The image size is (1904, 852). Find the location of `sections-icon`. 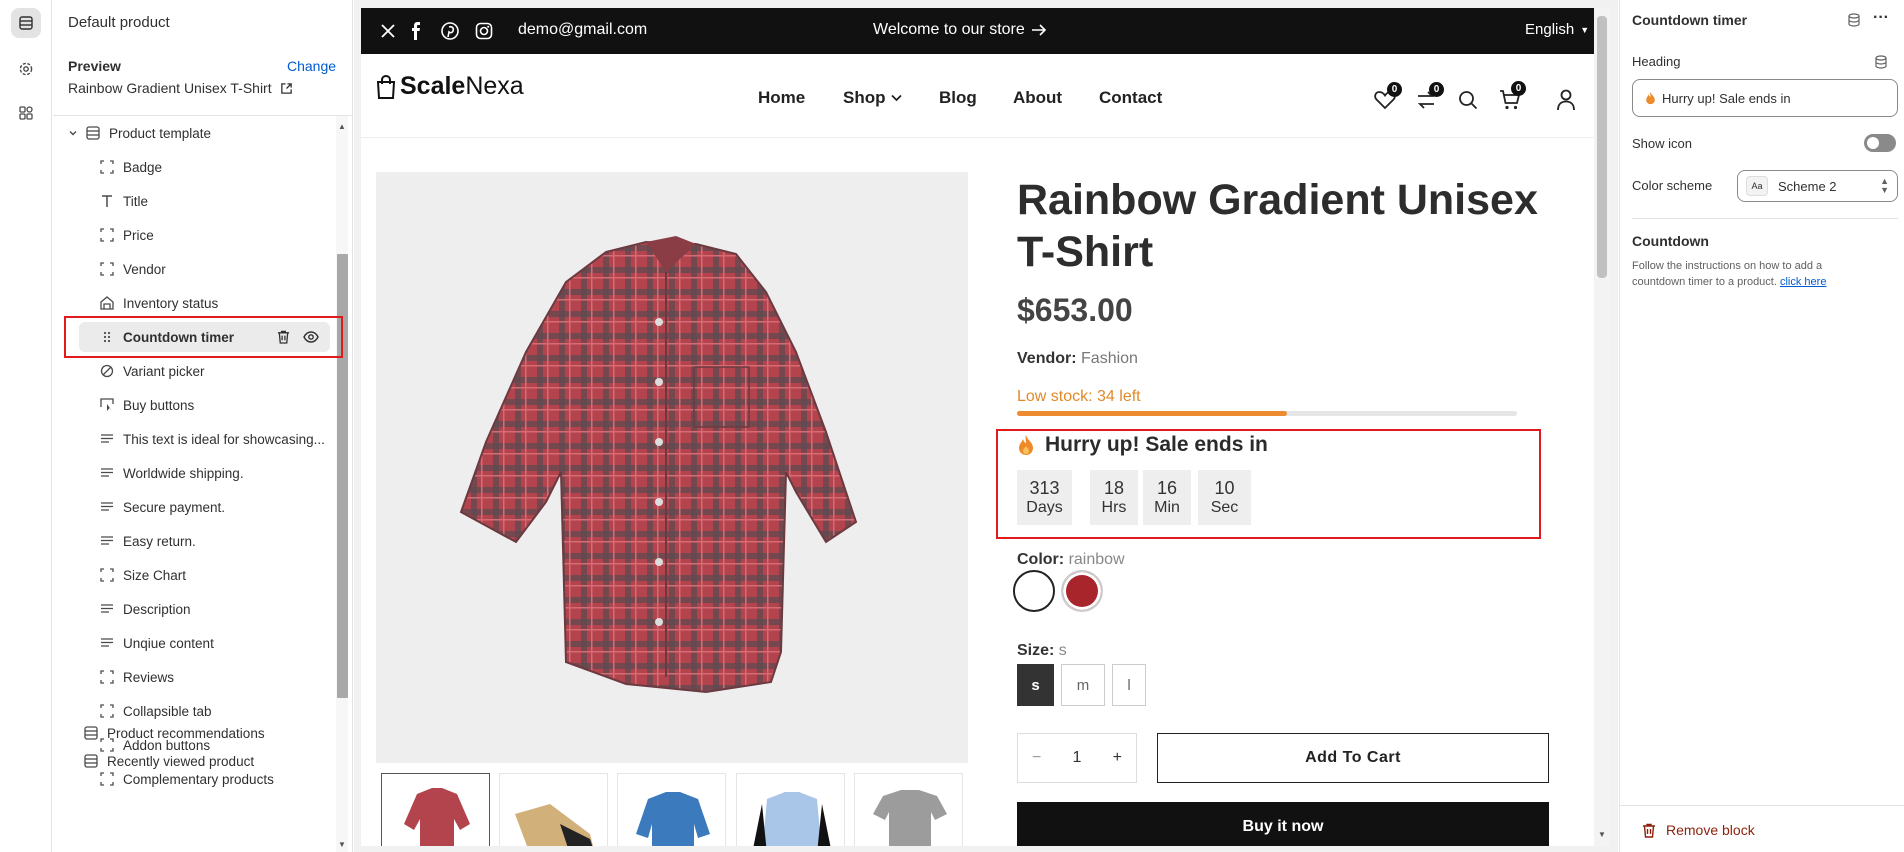

sections-icon is located at coordinates (26, 23).